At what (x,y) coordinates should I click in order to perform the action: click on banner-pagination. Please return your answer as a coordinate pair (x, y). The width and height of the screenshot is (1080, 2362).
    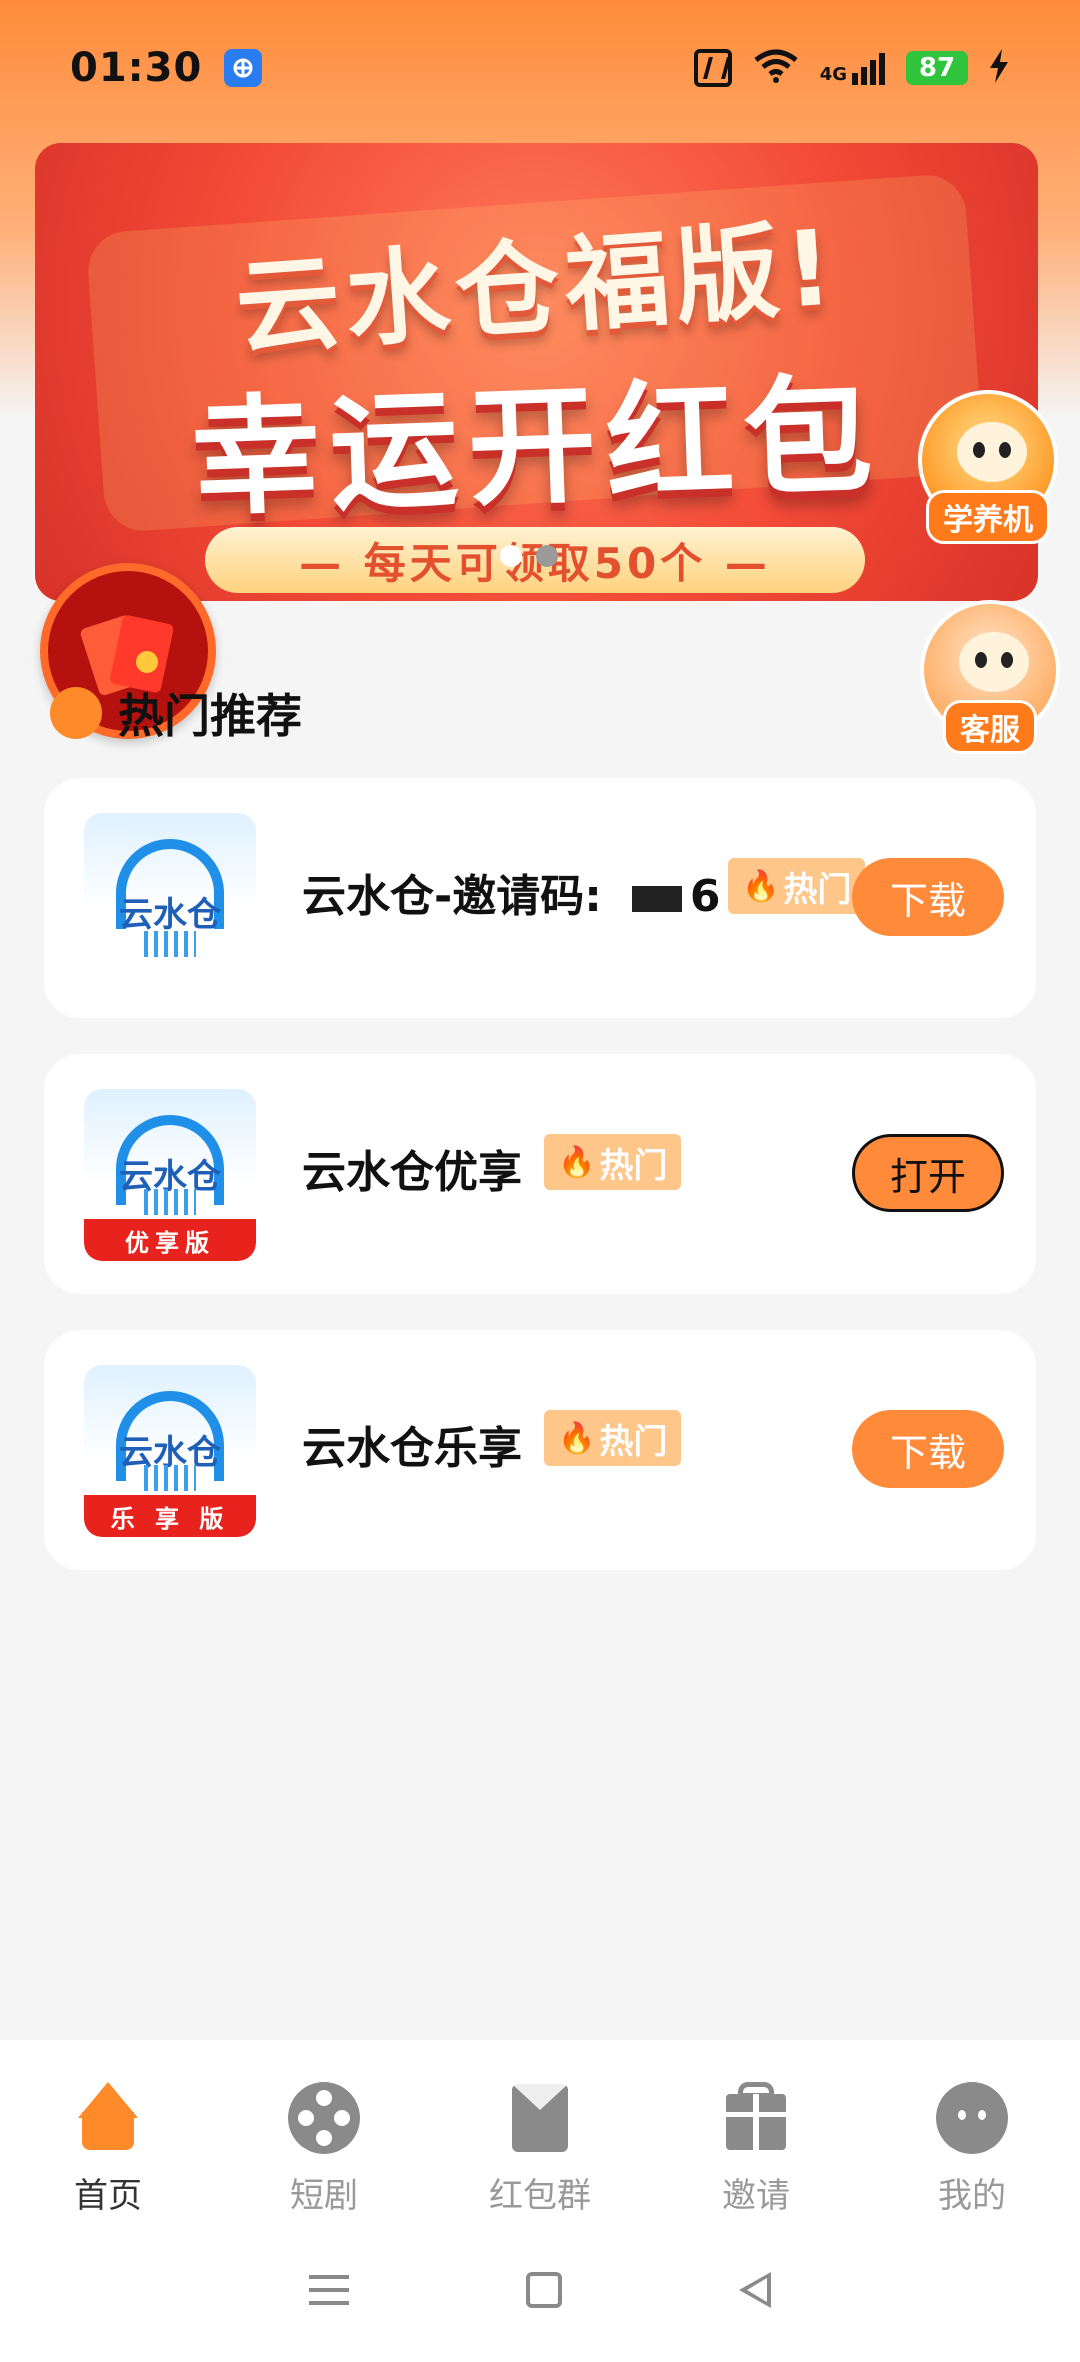
    Looking at the image, I should click on (529, 556).